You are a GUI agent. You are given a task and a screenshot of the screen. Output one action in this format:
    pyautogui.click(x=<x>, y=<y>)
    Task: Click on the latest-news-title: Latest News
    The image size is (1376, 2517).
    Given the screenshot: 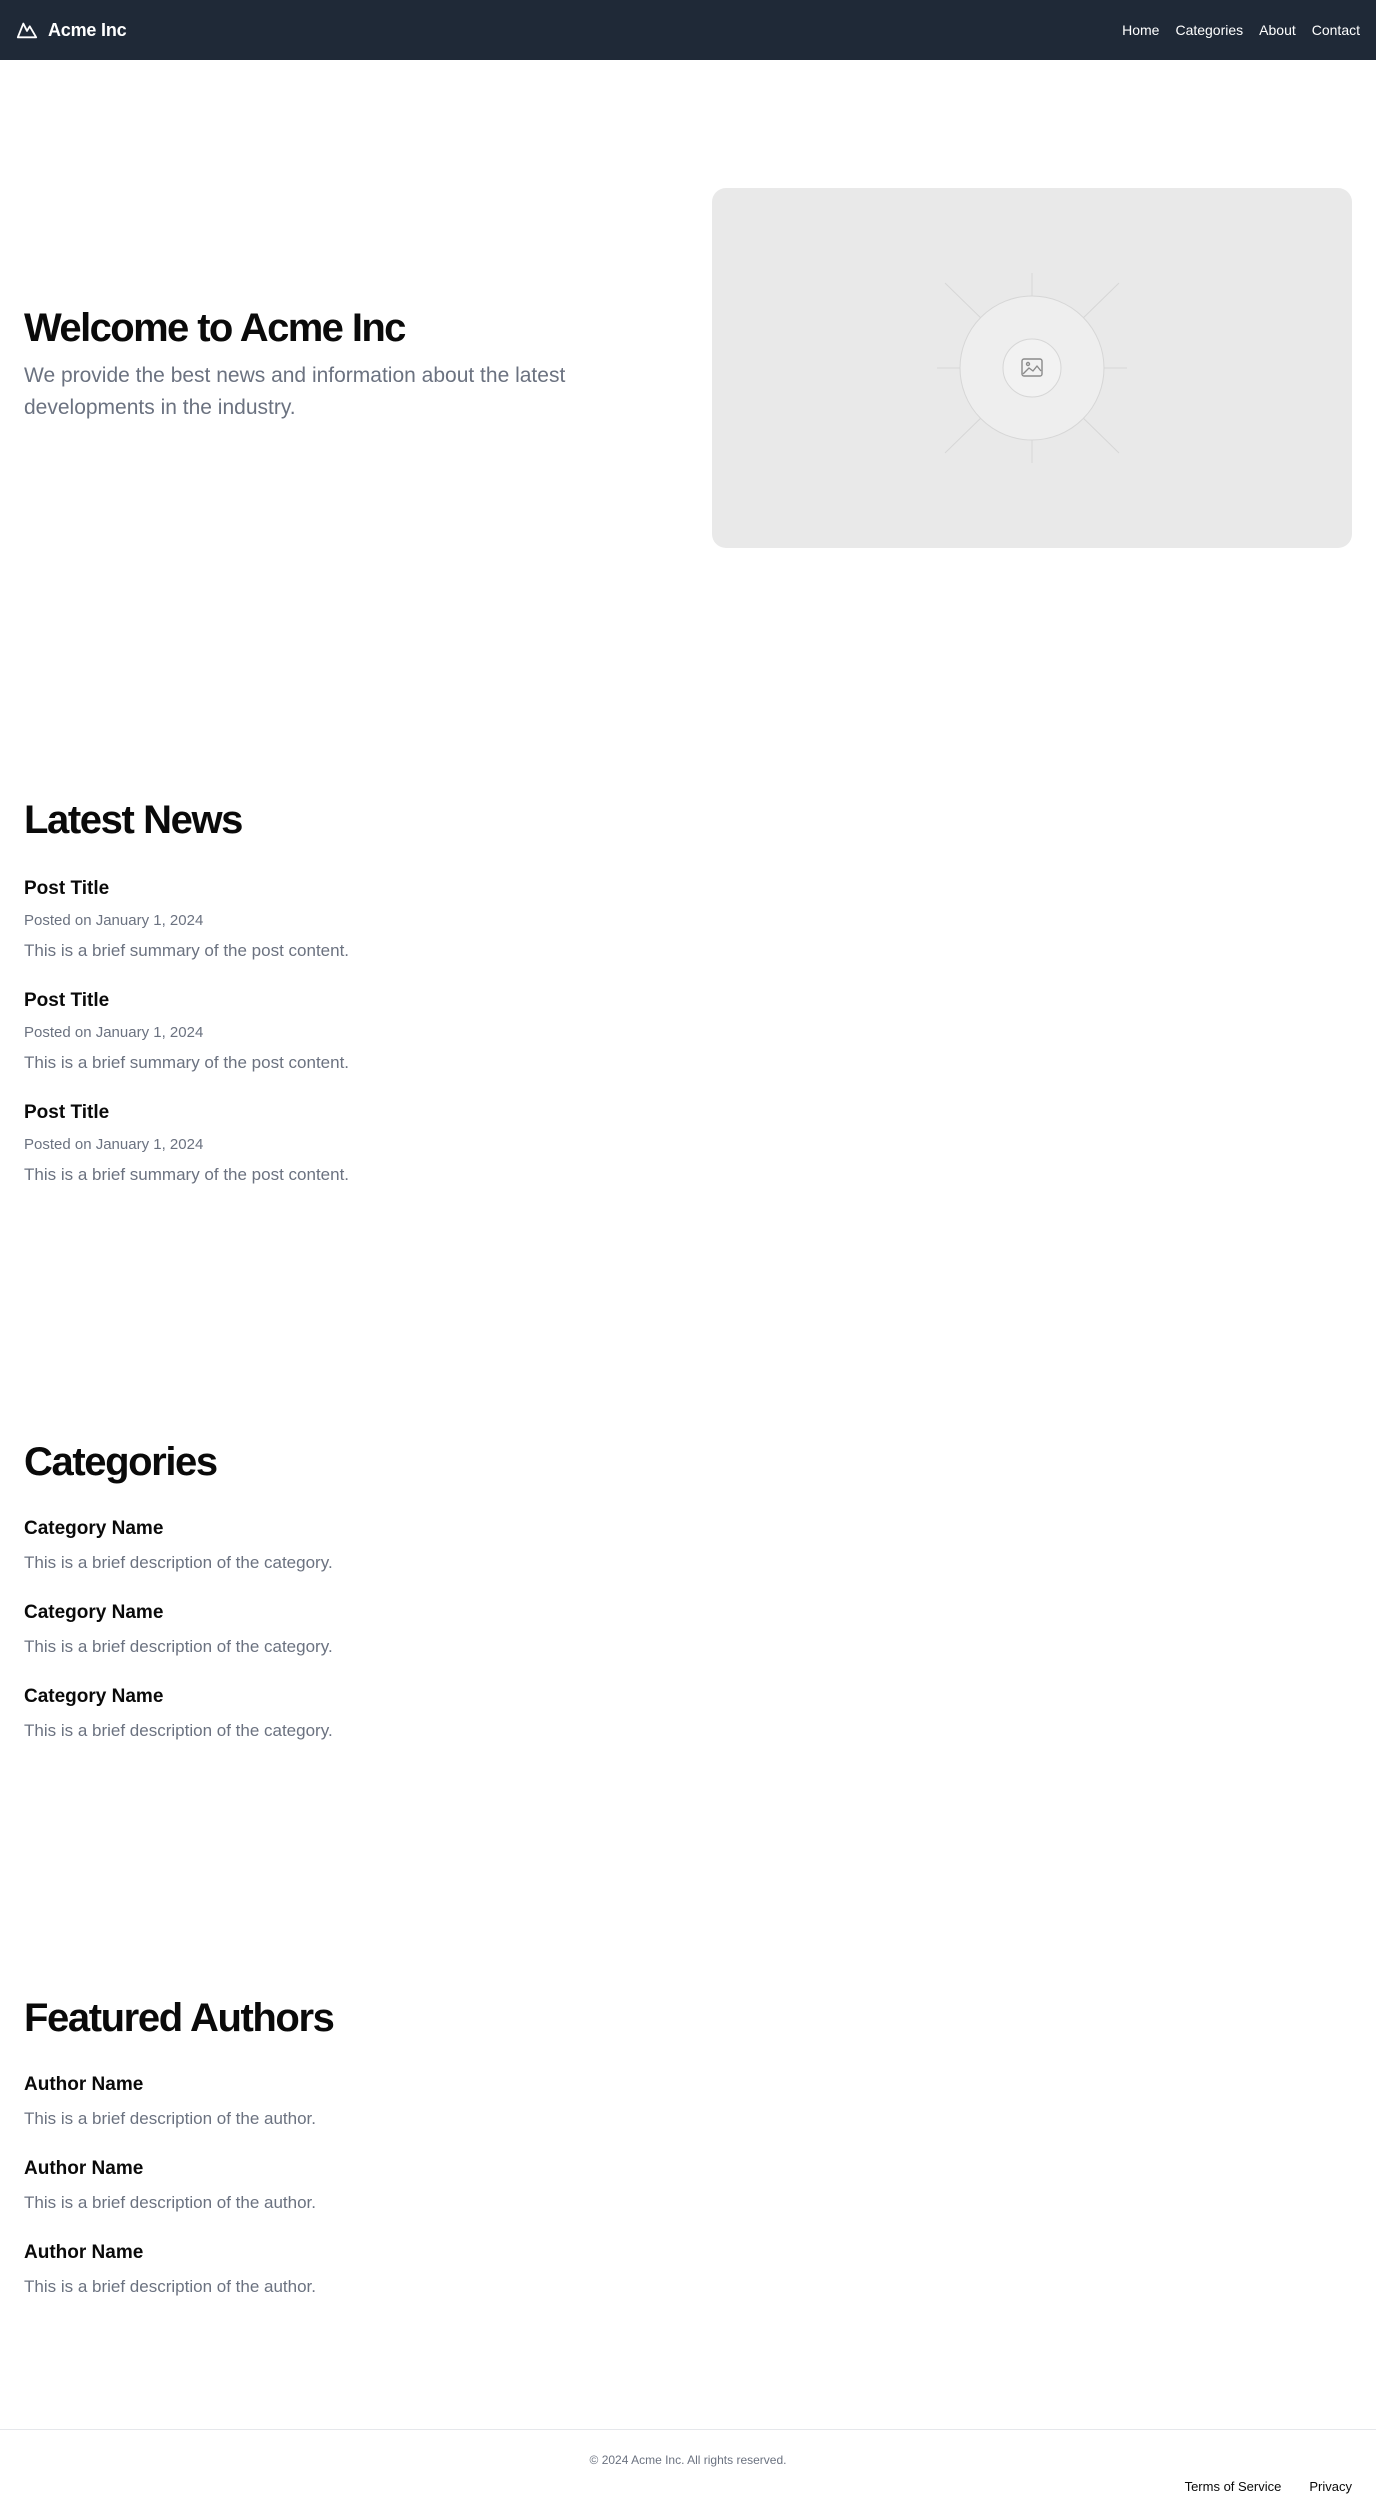 What is the action you would take?
    pyautogui.click(x=133, y=820)
    